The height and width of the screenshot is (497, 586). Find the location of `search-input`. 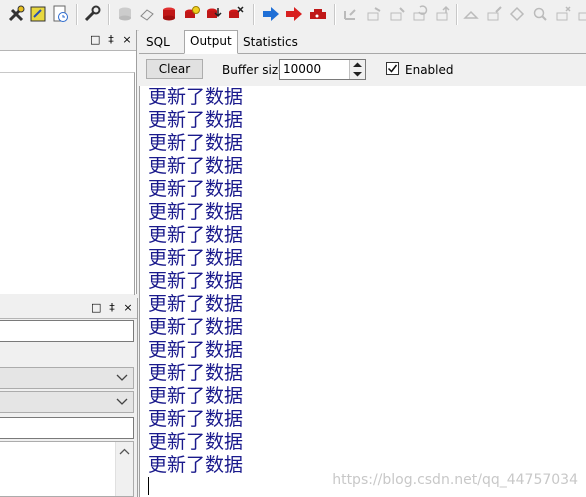

search-input is located at coordinates (67, 428).